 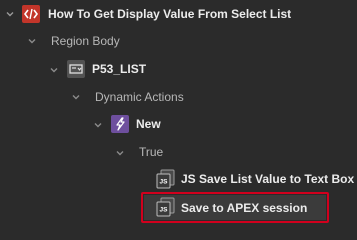 What do you see at coordinates (178, 153) in the screenshot?
I see `tree-node-true: True` at bounding box center [178, 153].